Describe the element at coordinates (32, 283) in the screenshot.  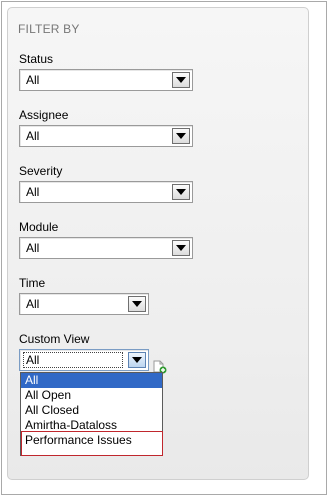
I see `time-label: Time` at that location.